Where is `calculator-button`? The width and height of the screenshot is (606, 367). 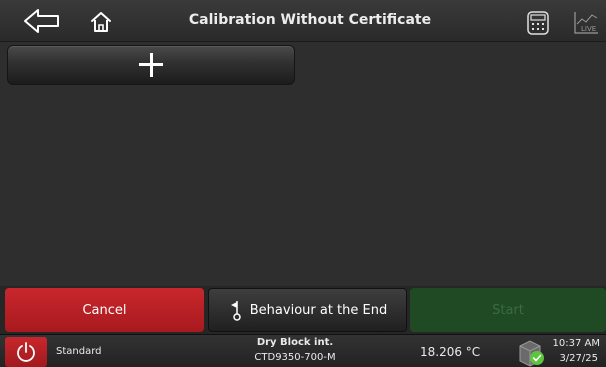 calculator-button is located at coordinates (538, 23).